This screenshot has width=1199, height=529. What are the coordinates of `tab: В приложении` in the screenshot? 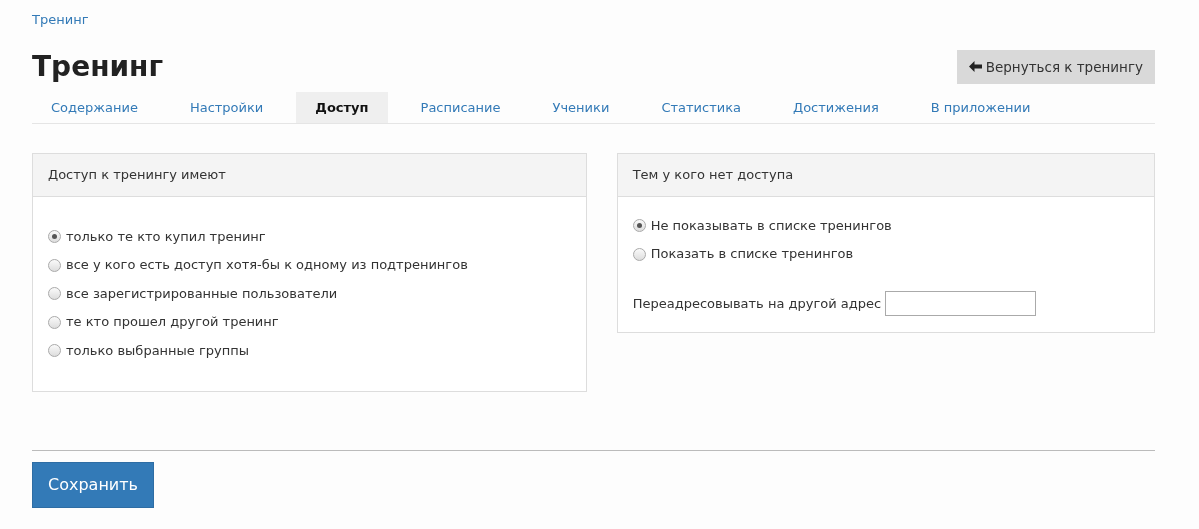 It's located at (980, 107).